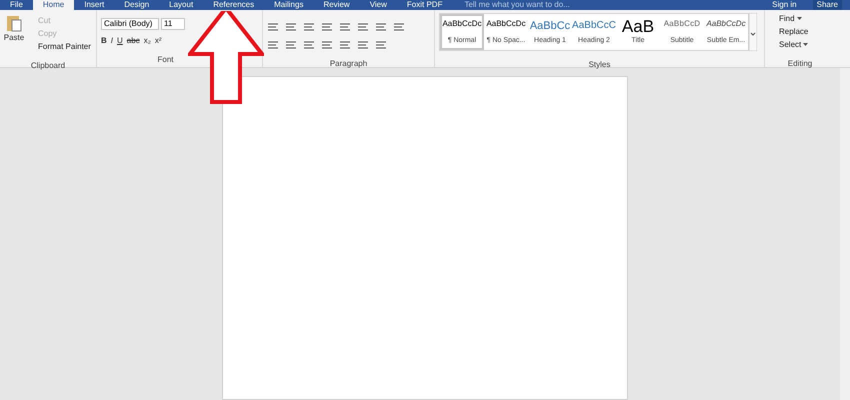 The height and width of the screenshot is (400, 850). Describe the element at coordinates (349, 63) in the screenshot. I see `group-label: Paragraph` at that location.